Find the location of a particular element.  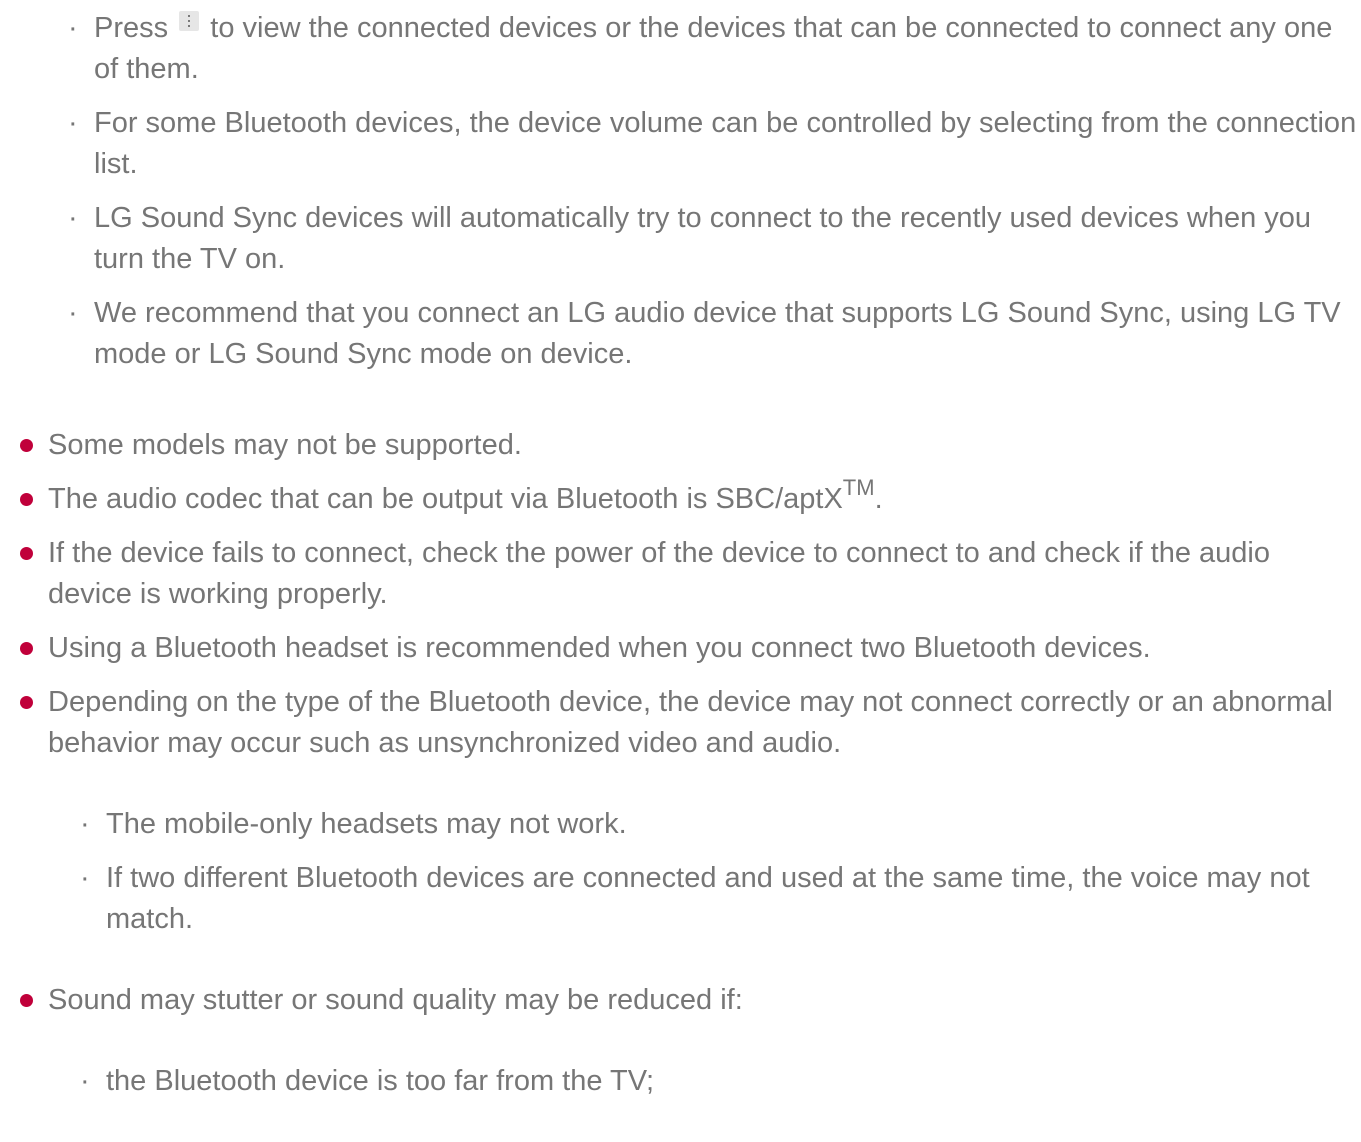

more-options-icon is located at coordinates (189, 21).